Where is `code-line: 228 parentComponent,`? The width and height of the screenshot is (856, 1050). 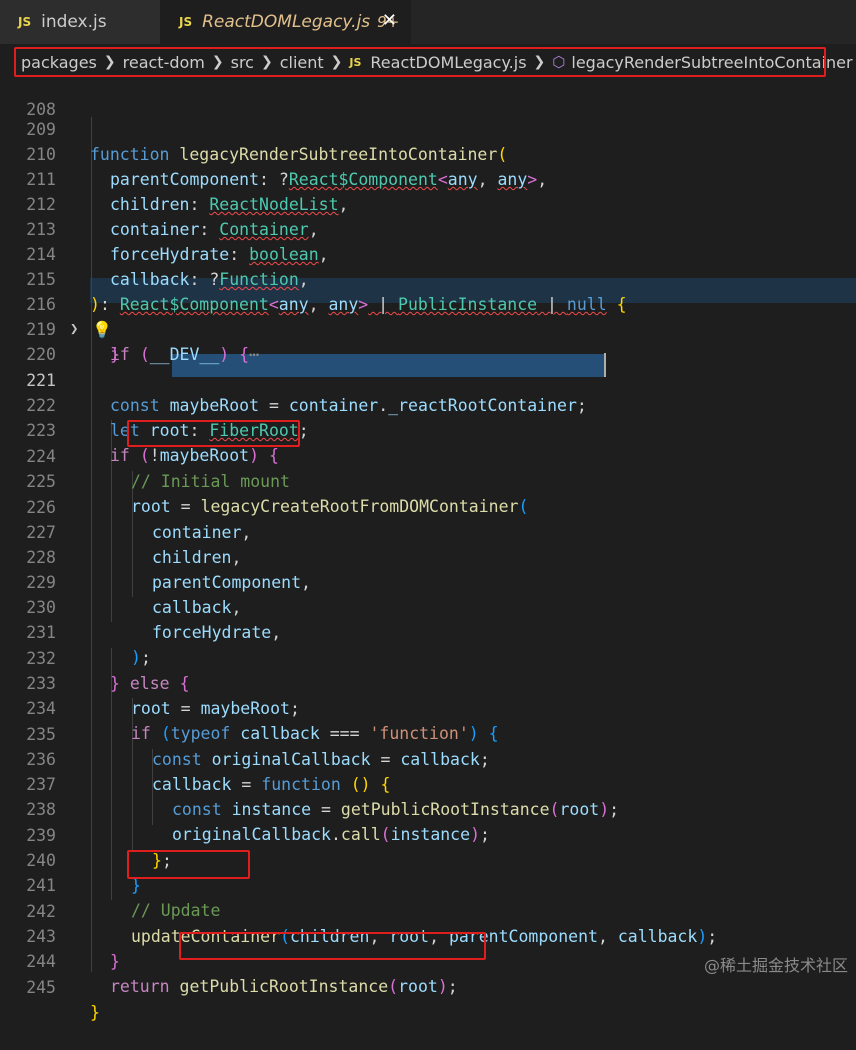
code-line: 228 parentComponent, is located at coordinates (428, 556).